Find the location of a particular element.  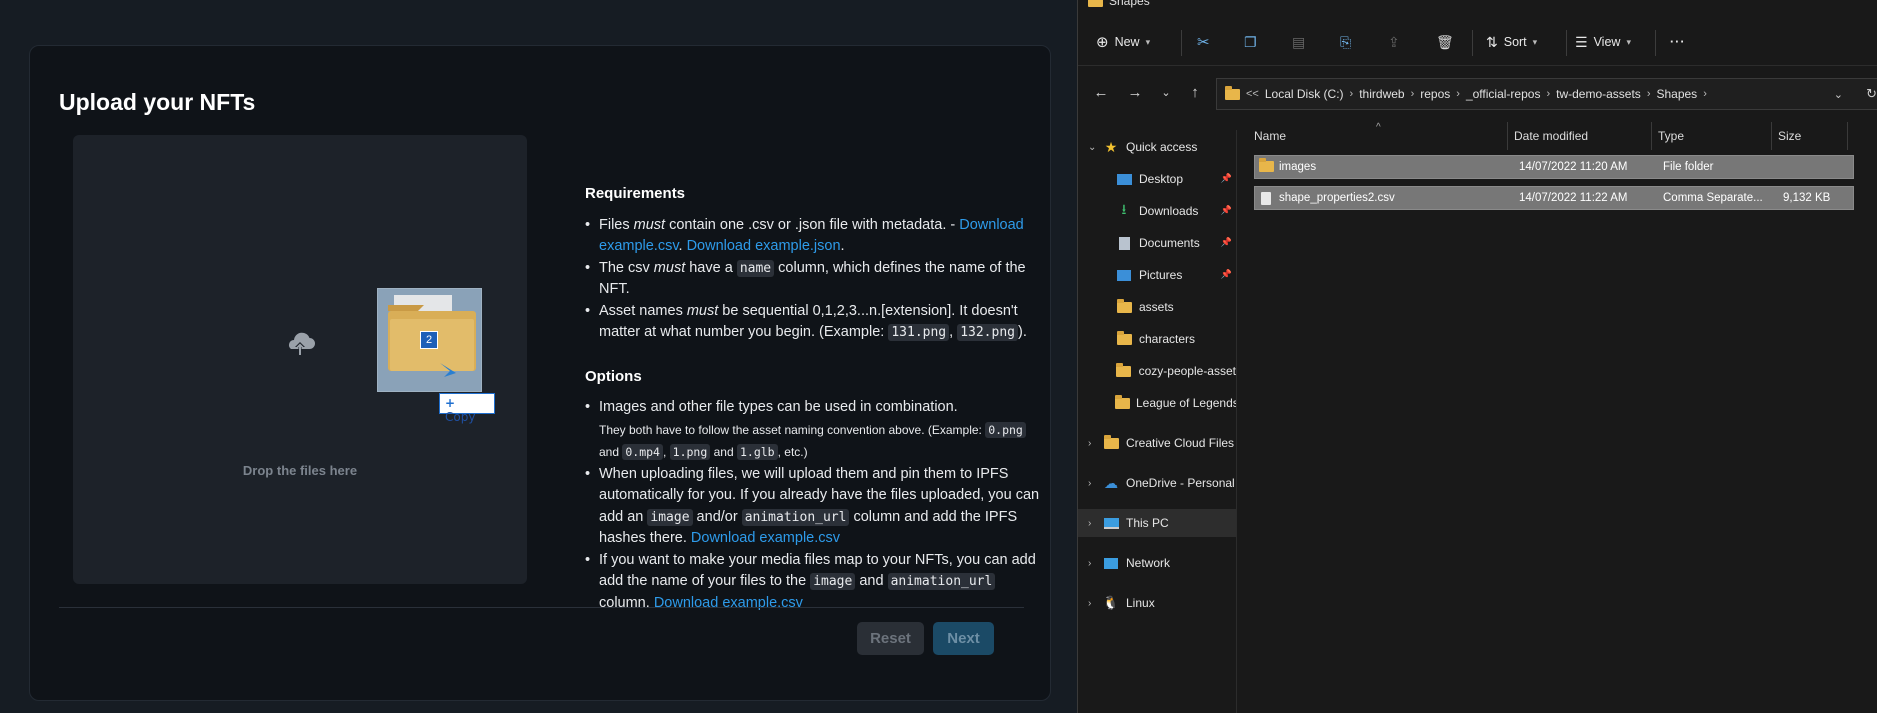

sidebar-item-downloads: ⭳ Downloads 📌 is located at coordinates (1157, 211).